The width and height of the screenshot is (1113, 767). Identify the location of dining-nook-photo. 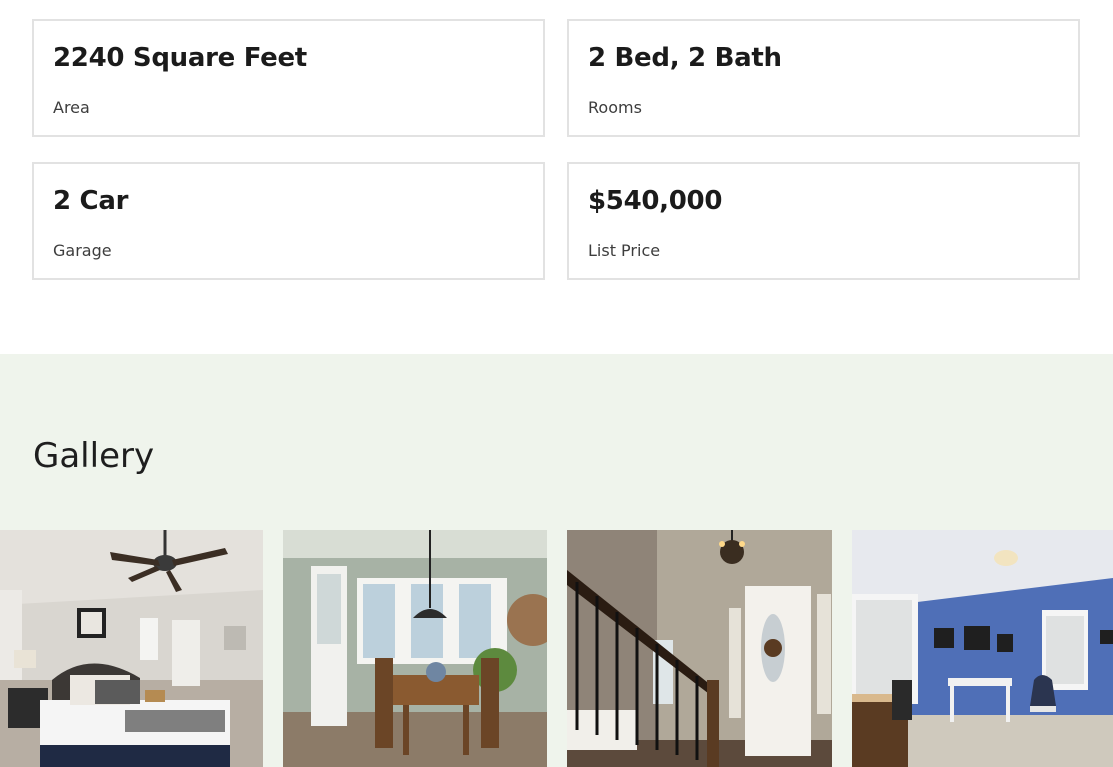
(415, 648).